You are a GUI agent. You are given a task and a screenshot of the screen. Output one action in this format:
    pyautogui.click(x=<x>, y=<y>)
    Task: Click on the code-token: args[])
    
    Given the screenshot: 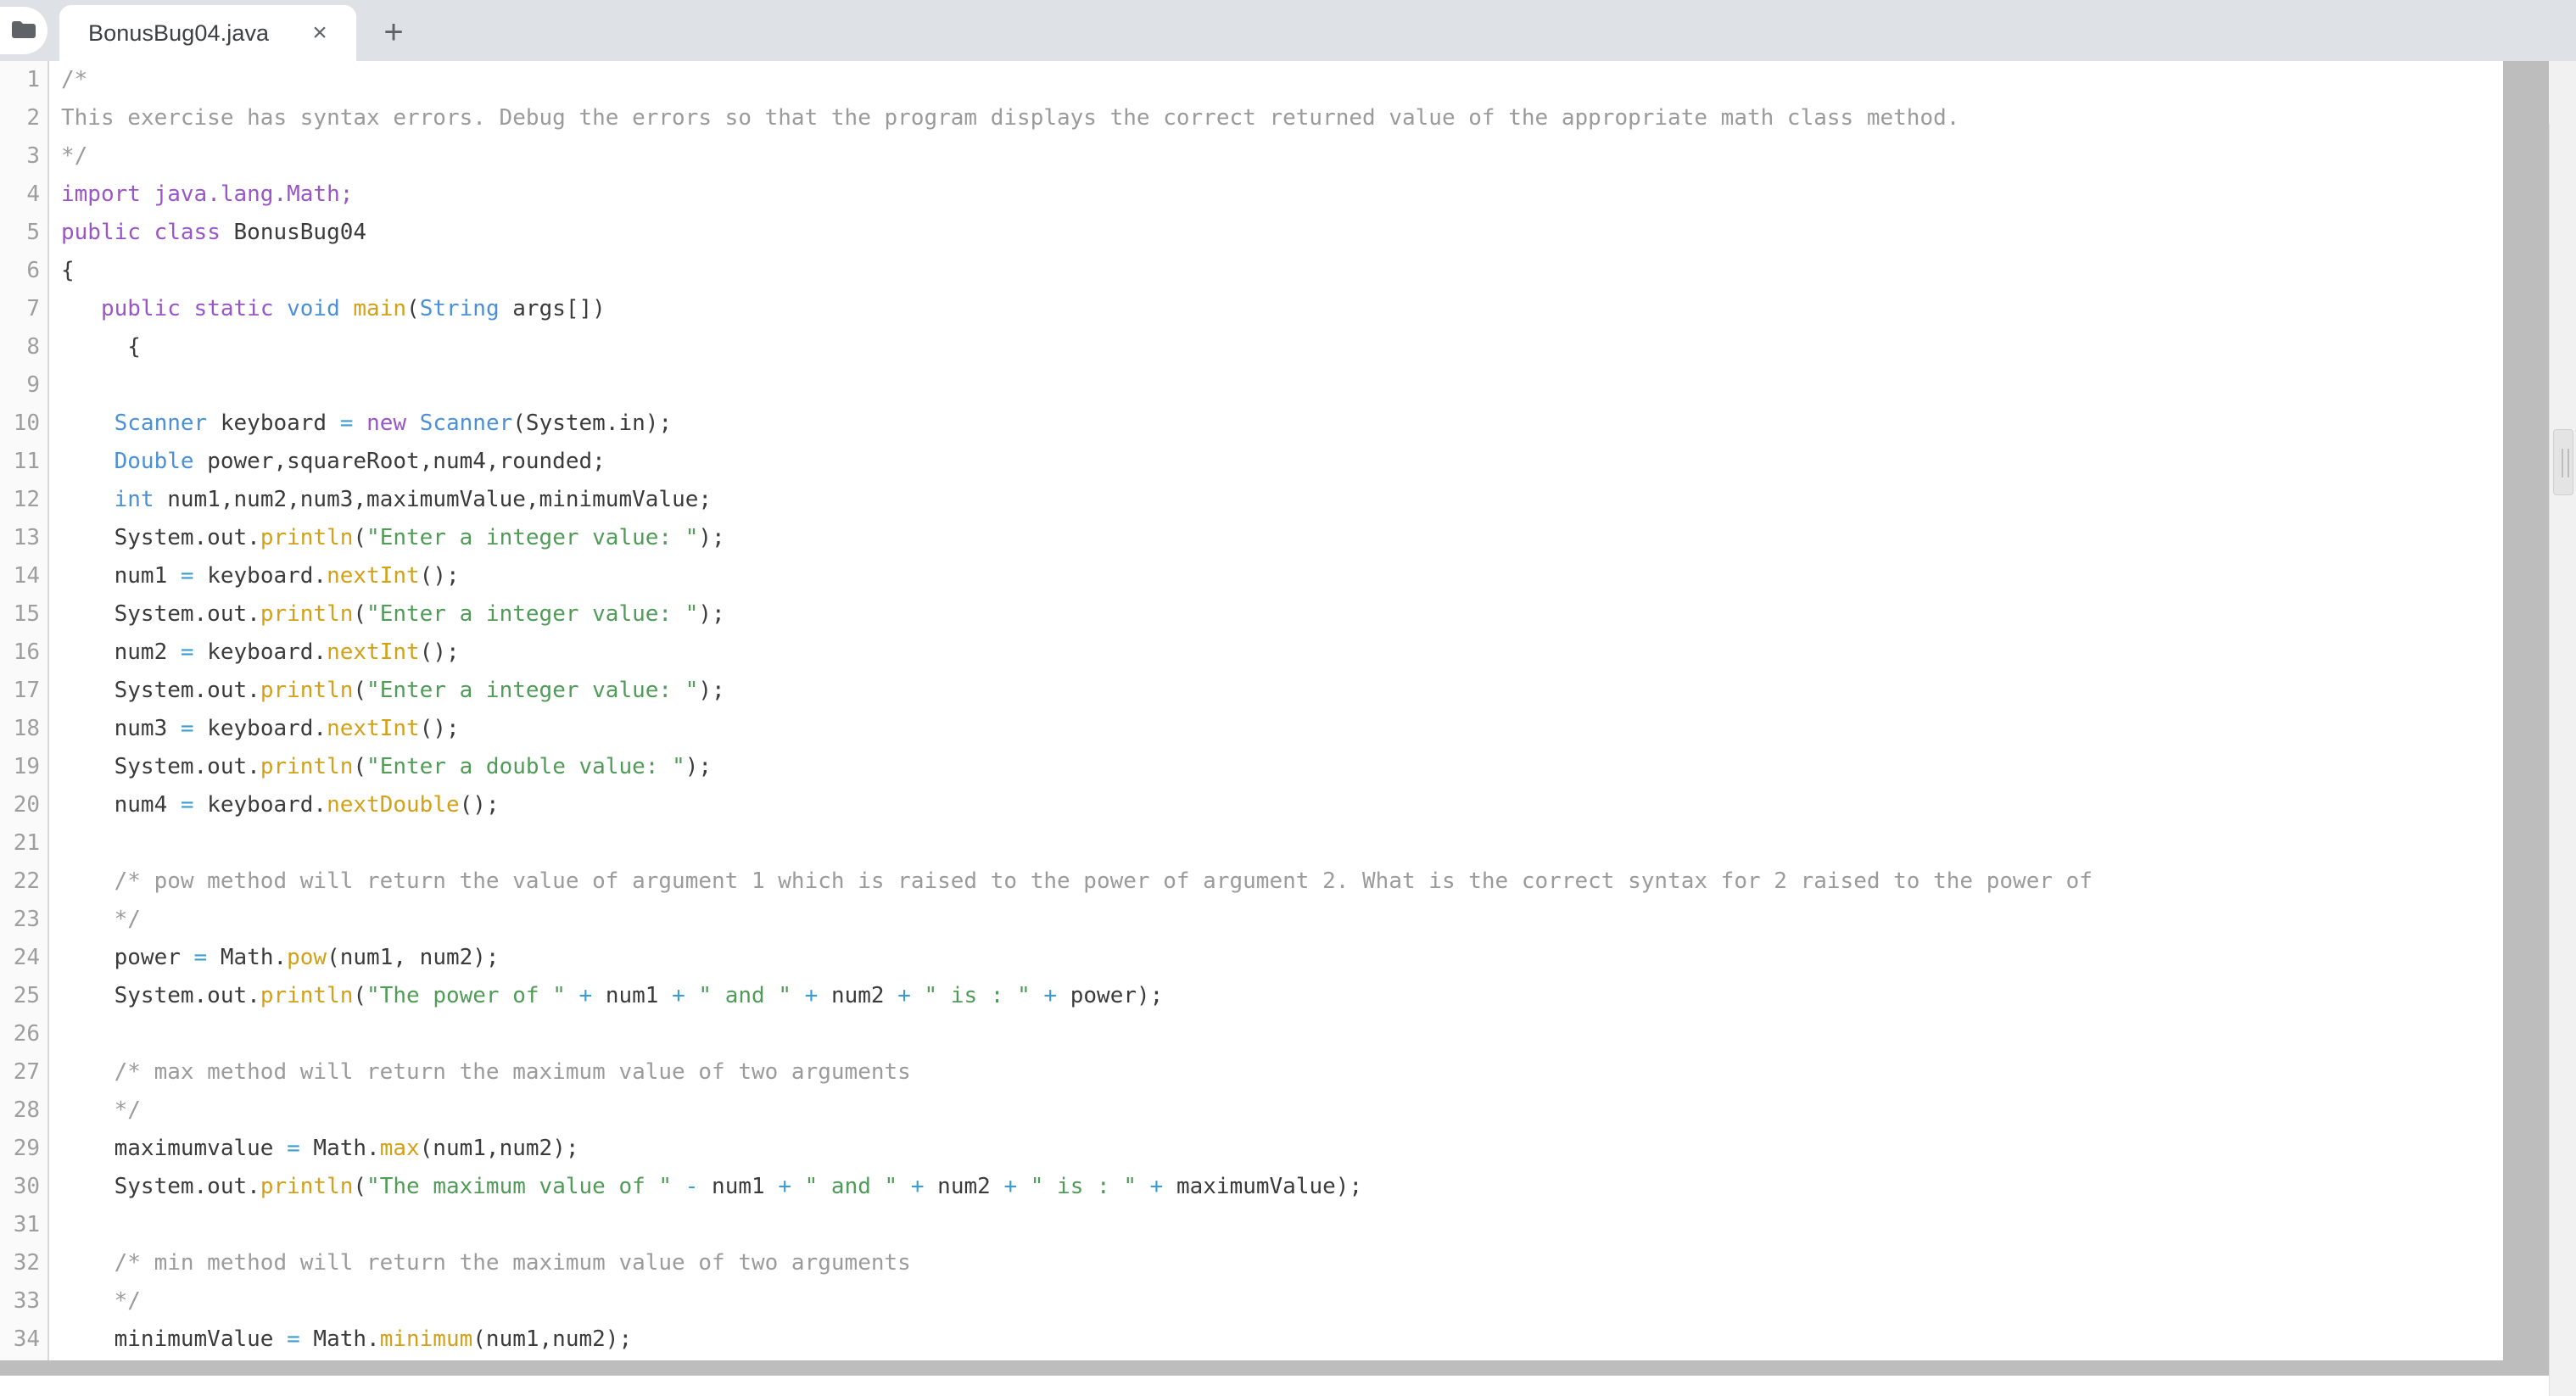 What is the action you would take?
    pyautogui.click(x=553, y=308)
    